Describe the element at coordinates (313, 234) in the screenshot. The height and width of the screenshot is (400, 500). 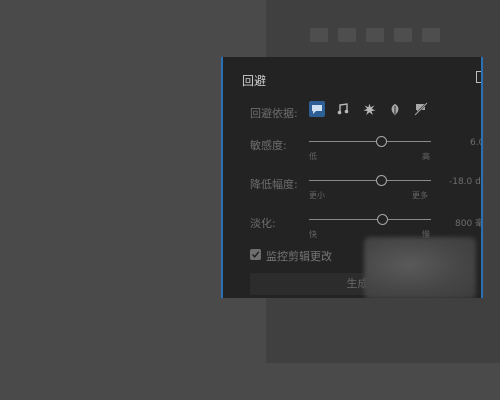
I see `fade-min-label: 快` at that location.